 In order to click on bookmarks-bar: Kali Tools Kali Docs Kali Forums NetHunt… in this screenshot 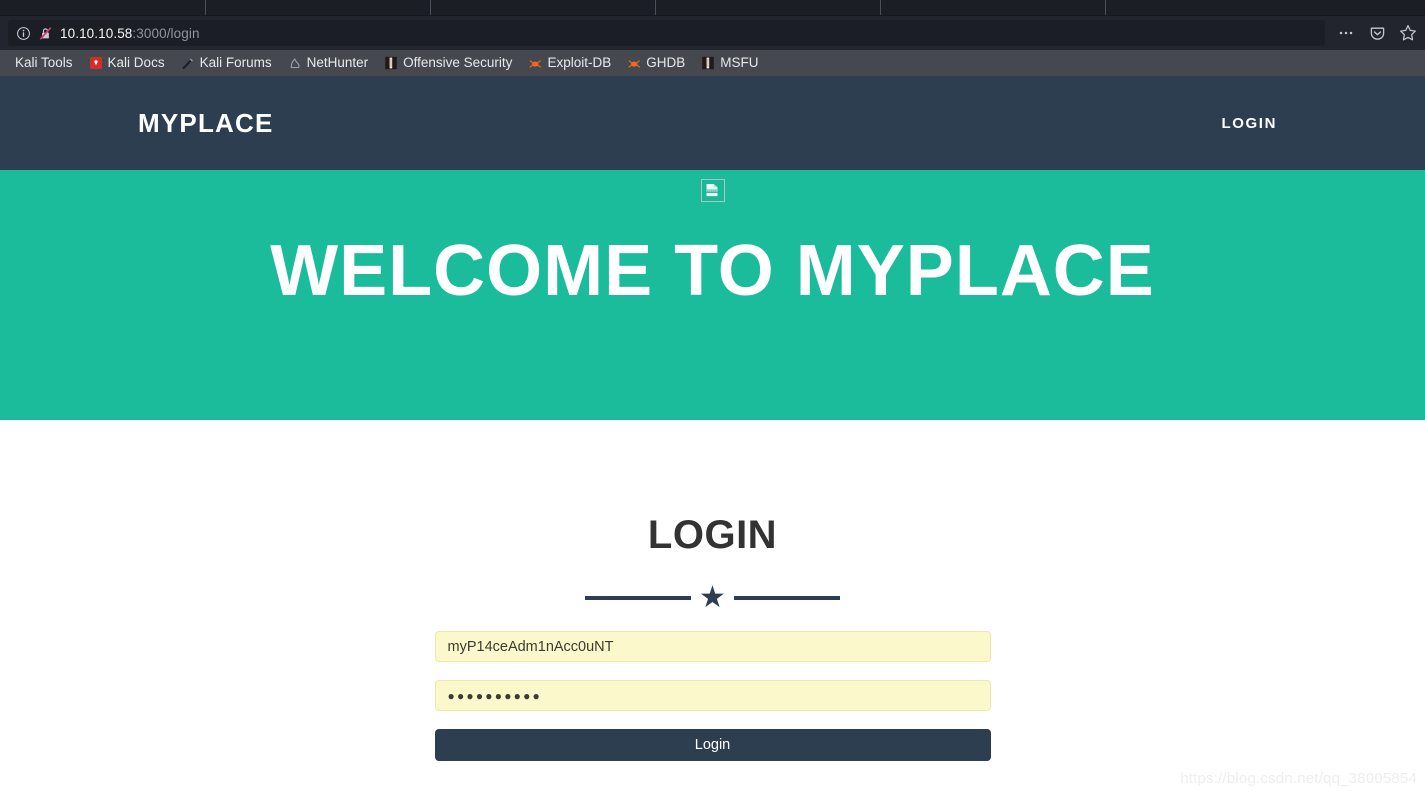, I will do `click(712, 63)`.